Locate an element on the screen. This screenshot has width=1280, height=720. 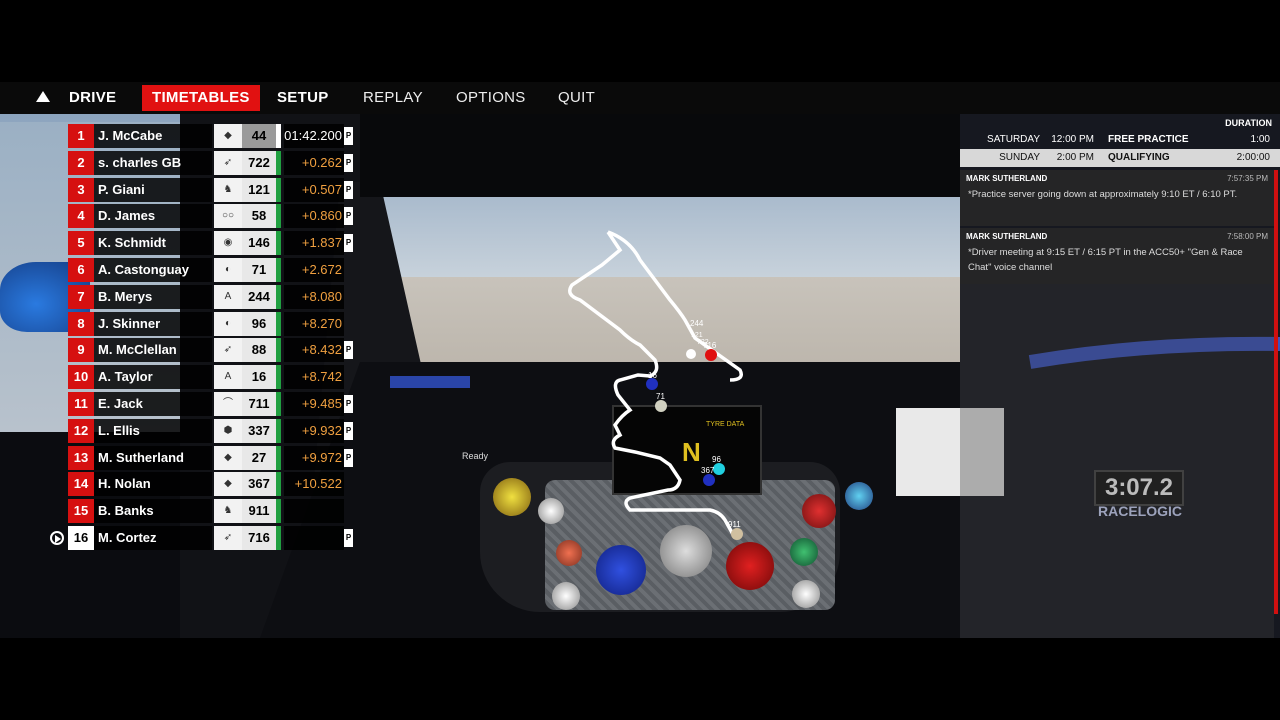
gap-time: +8.432 is located at coordinates (314, 350).